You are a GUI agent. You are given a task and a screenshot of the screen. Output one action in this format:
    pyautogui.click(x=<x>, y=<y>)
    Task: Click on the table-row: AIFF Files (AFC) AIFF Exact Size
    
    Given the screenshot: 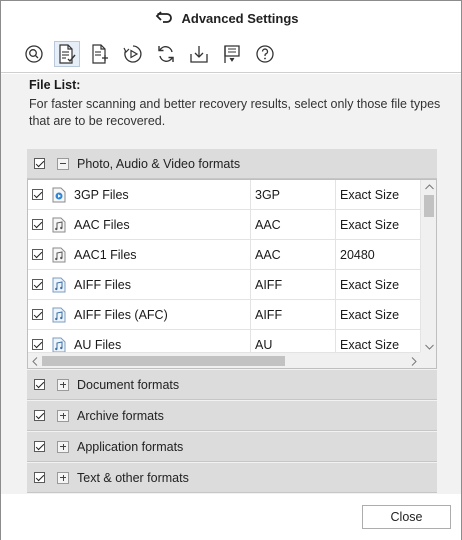 What is the action you would take?
    pyautogui.click(x=224, y=315)
    